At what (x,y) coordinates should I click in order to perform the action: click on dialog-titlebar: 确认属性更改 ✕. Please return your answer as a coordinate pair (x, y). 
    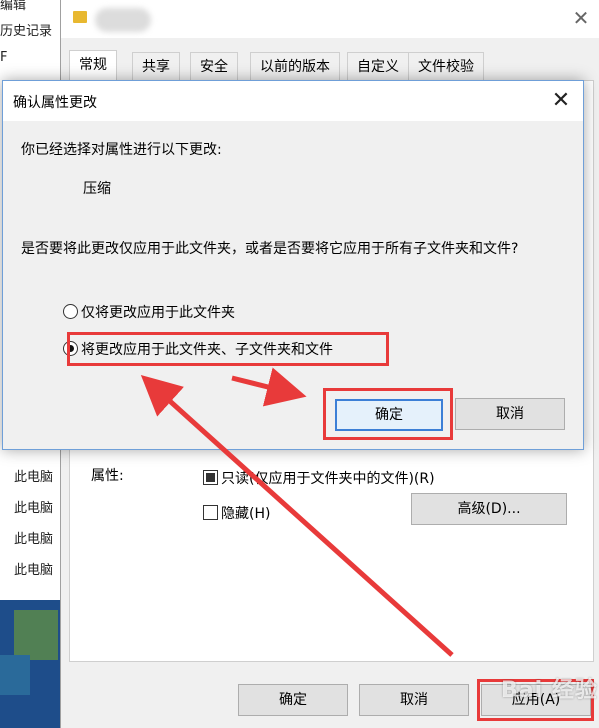
    Looking at the image, I should click on (293, 101).